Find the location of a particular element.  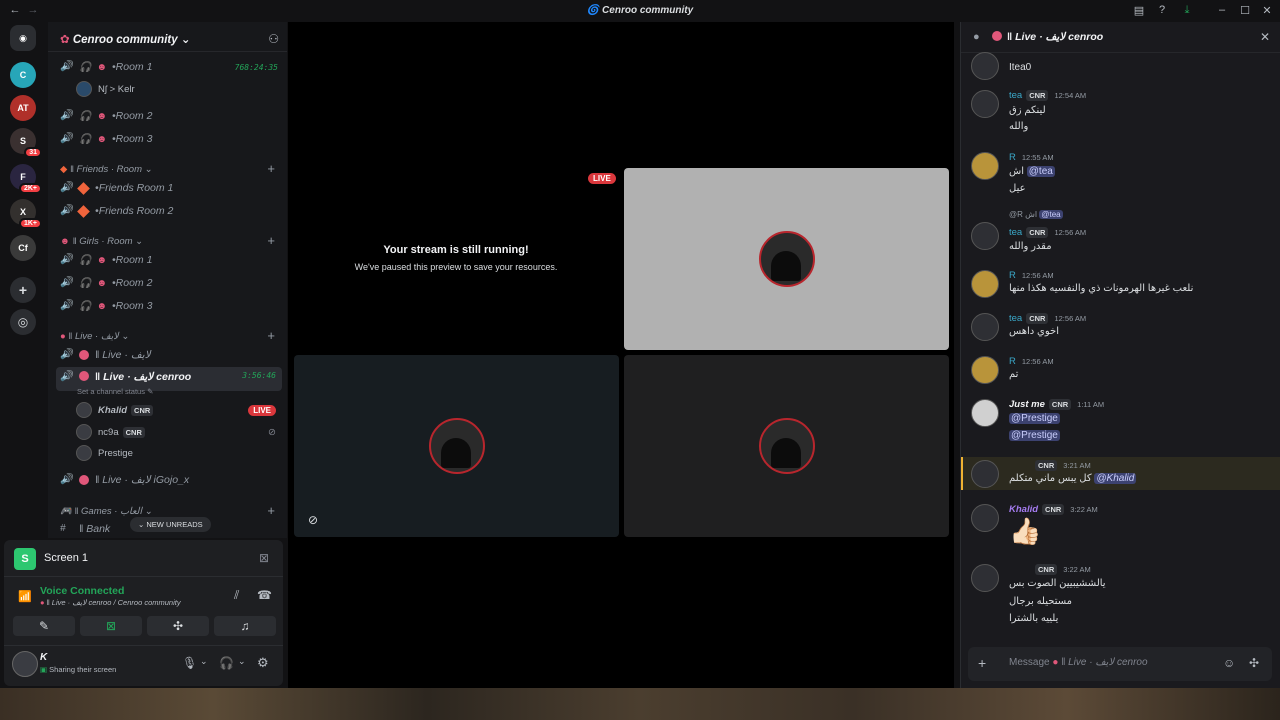

voice-user-khalid: Khalid CNR LIVE is located at coordinates (176, 410).